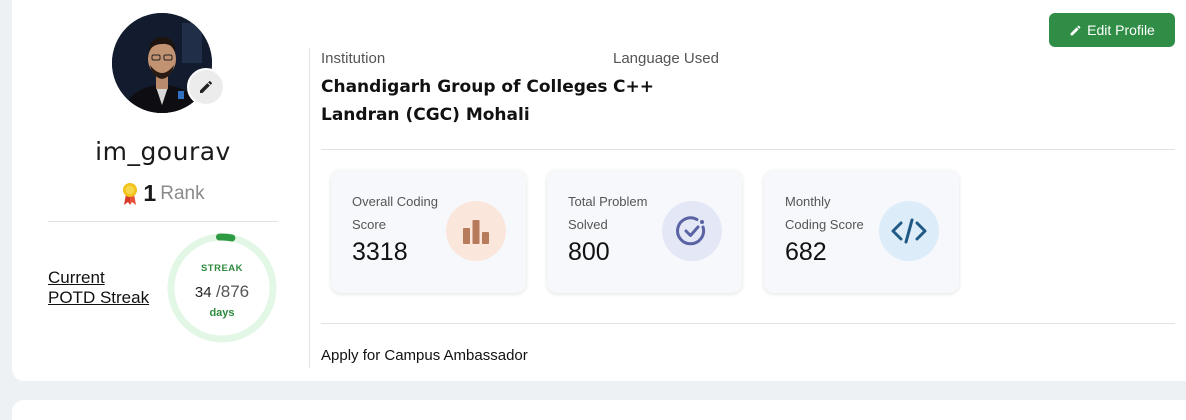 This screenshot has height=420, width=1186. I want to click on stat-title-line1: Monthly, so click(808, 201).